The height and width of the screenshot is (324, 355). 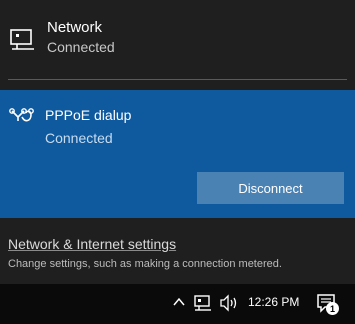 What do you see at coordinates (81, 47) in the screenshot?
I see `network-status: Connected` at bounding box center [81, 47].